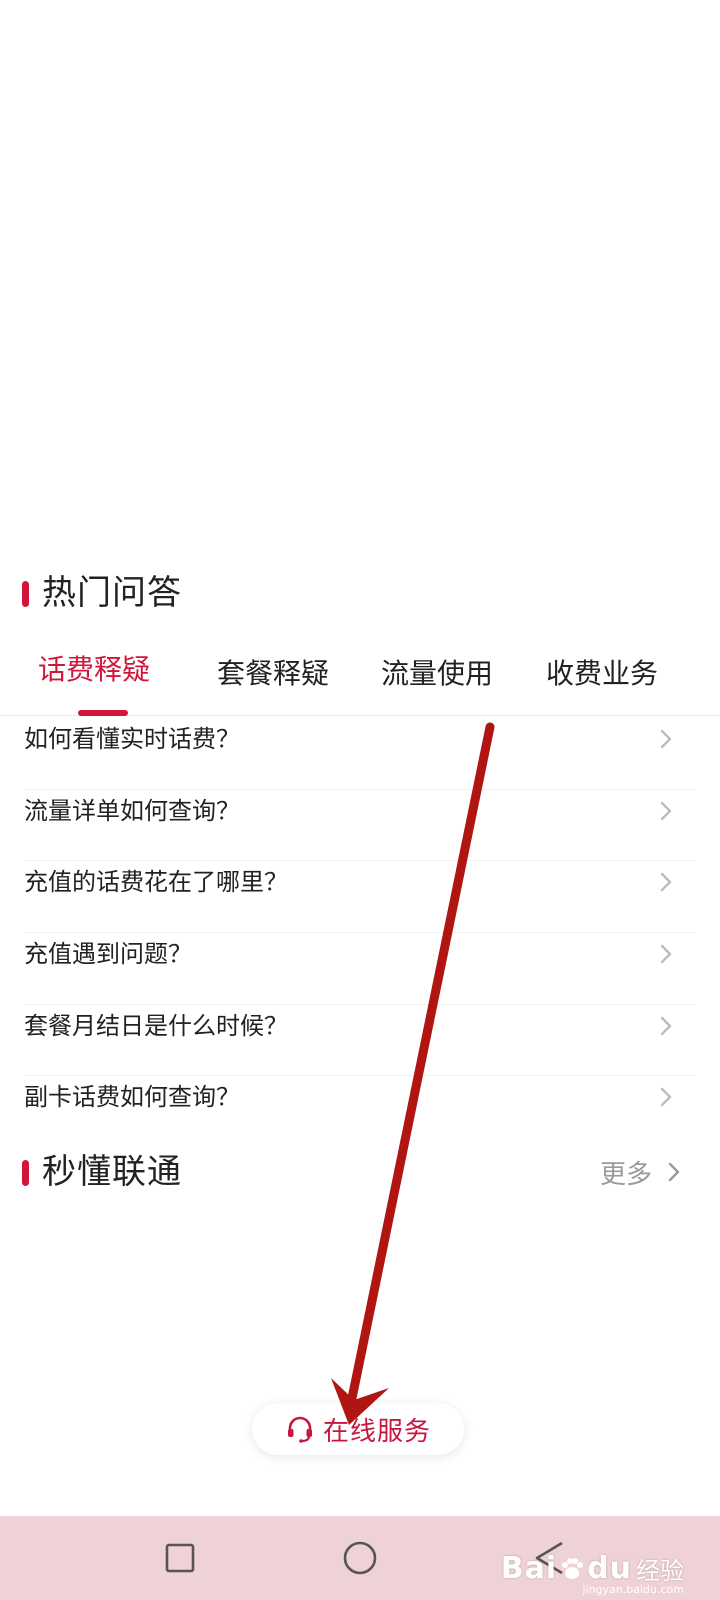  What do you see at coordinates (376, 1431) in the screenshot?
I see `online-service-label: 在线服务` at bounding box center [376, 1431].